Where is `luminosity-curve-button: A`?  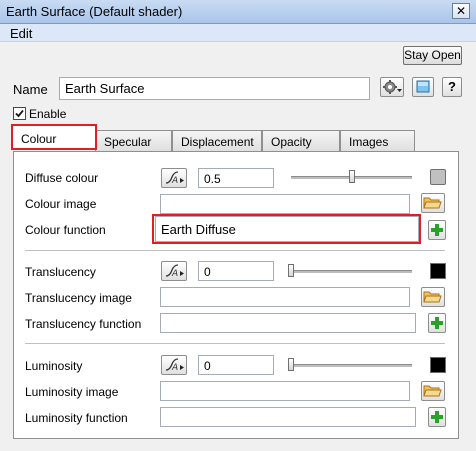 luminosity-curve-button: A is located at coordinates (174, 365).